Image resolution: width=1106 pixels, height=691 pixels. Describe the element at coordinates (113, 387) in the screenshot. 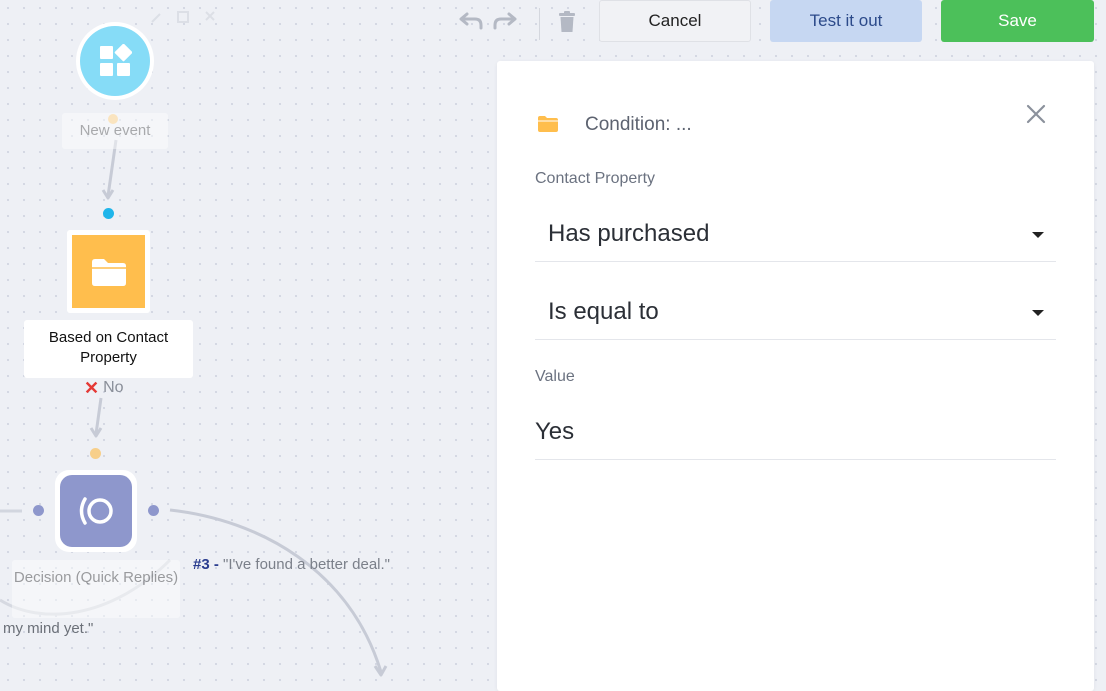

I see `no-branch-label: No` at that location.